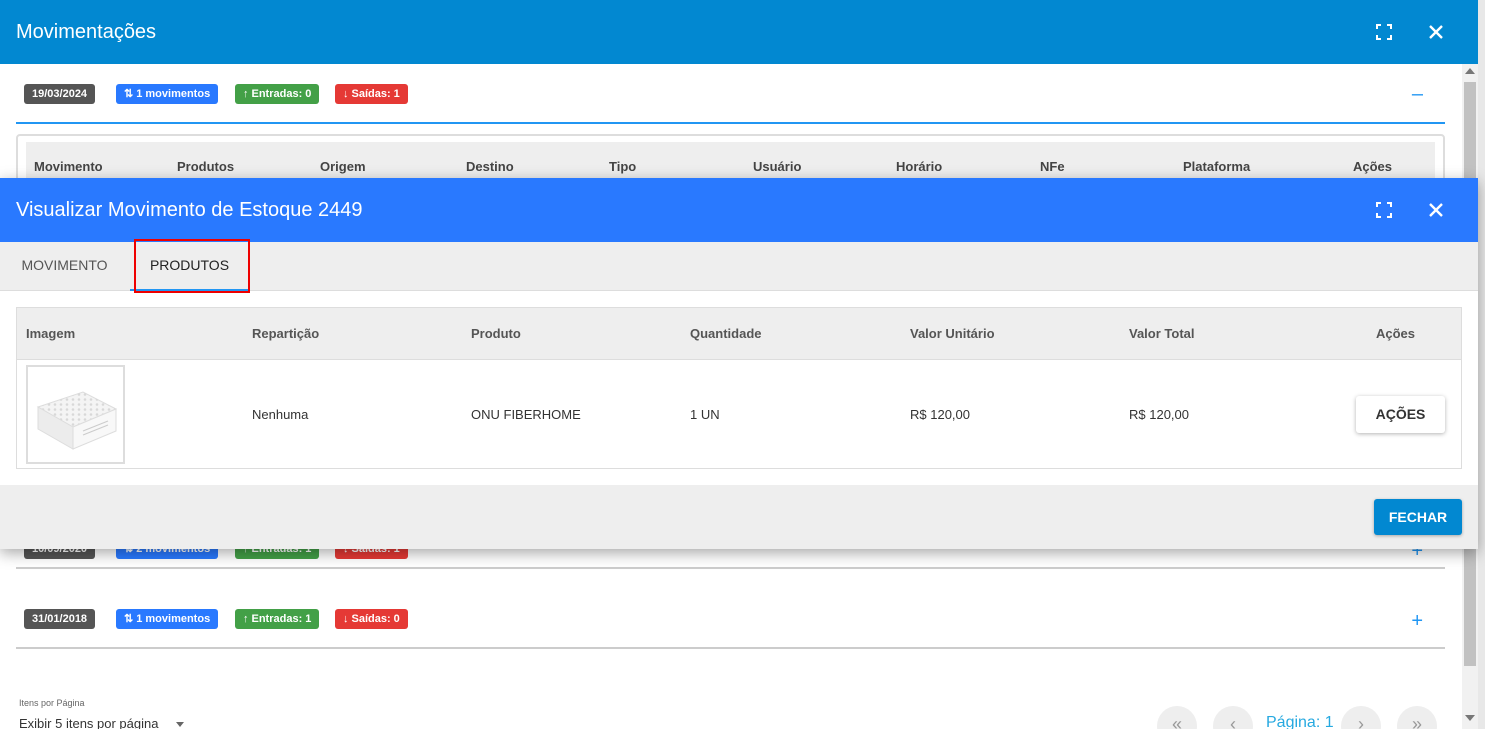  I want to click on column-header: Repartição, so click(286, 333).